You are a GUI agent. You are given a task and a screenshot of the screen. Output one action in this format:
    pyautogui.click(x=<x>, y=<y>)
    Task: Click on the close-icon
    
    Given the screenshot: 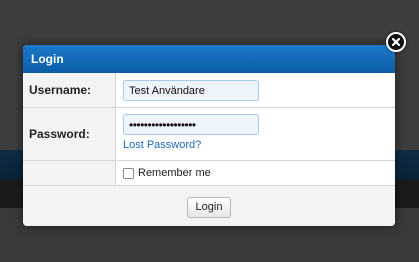 What is the action you would take?
    pyautogui.click(x=396, y=42)
    